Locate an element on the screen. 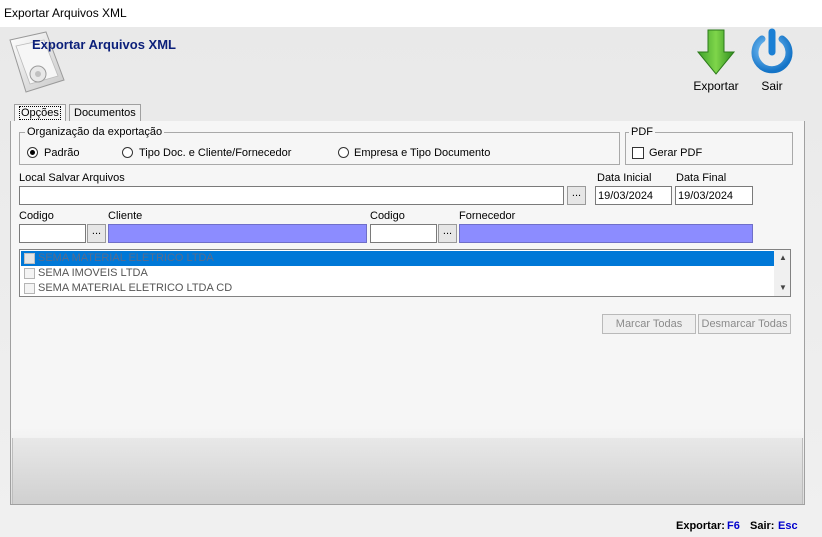 This screenshot has width=822, height=537. radio-tipo-doc-cliente-label: Tipo Doc. e Cliente/Fornecedor is located at coordinates (215, 153).